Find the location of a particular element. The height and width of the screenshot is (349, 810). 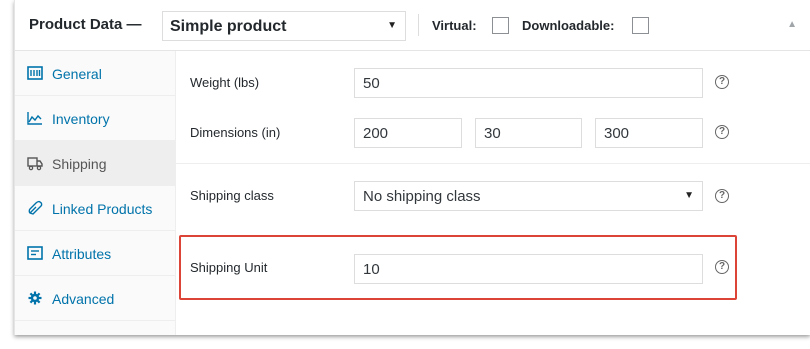

collapse-toggle-icon: ▲ is located at coordinates (792, 24).